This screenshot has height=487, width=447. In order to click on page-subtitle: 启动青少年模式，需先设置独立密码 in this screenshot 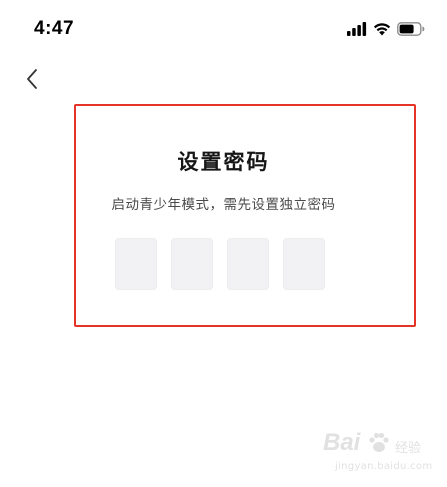, I will do `click(223, 205)`.